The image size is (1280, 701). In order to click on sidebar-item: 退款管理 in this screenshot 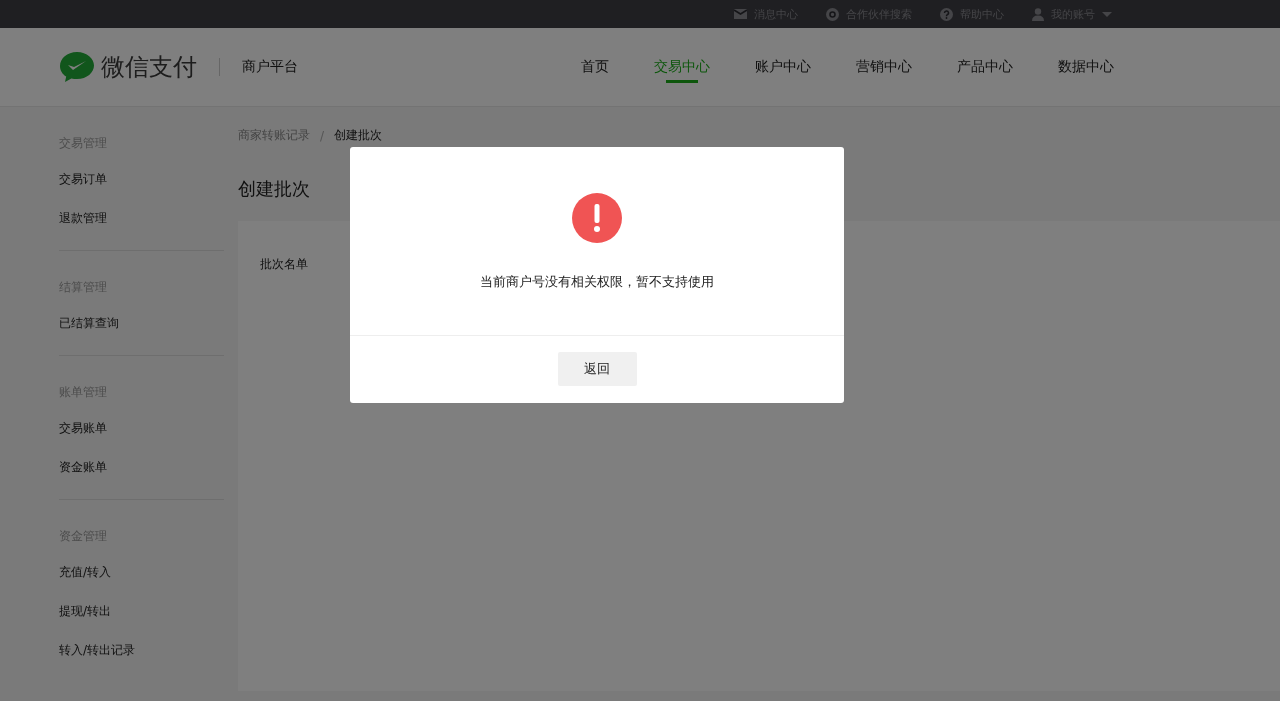, I will do `click(141, 218)`.